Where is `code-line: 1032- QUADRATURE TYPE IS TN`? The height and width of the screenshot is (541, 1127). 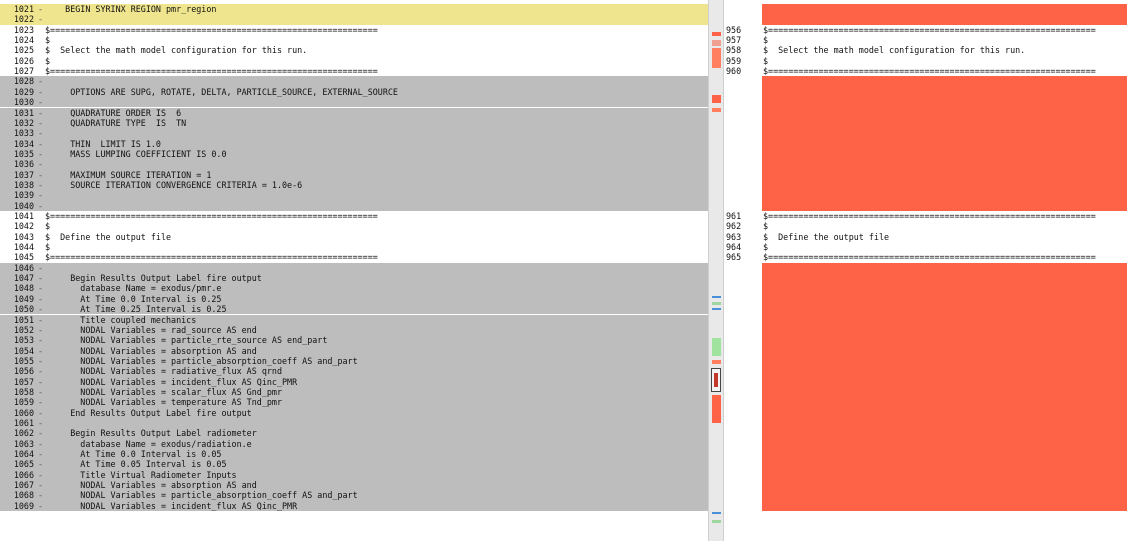 code-line: 1032- QUADRATURE TYPE IS TN is located at coordinates (354, 123).